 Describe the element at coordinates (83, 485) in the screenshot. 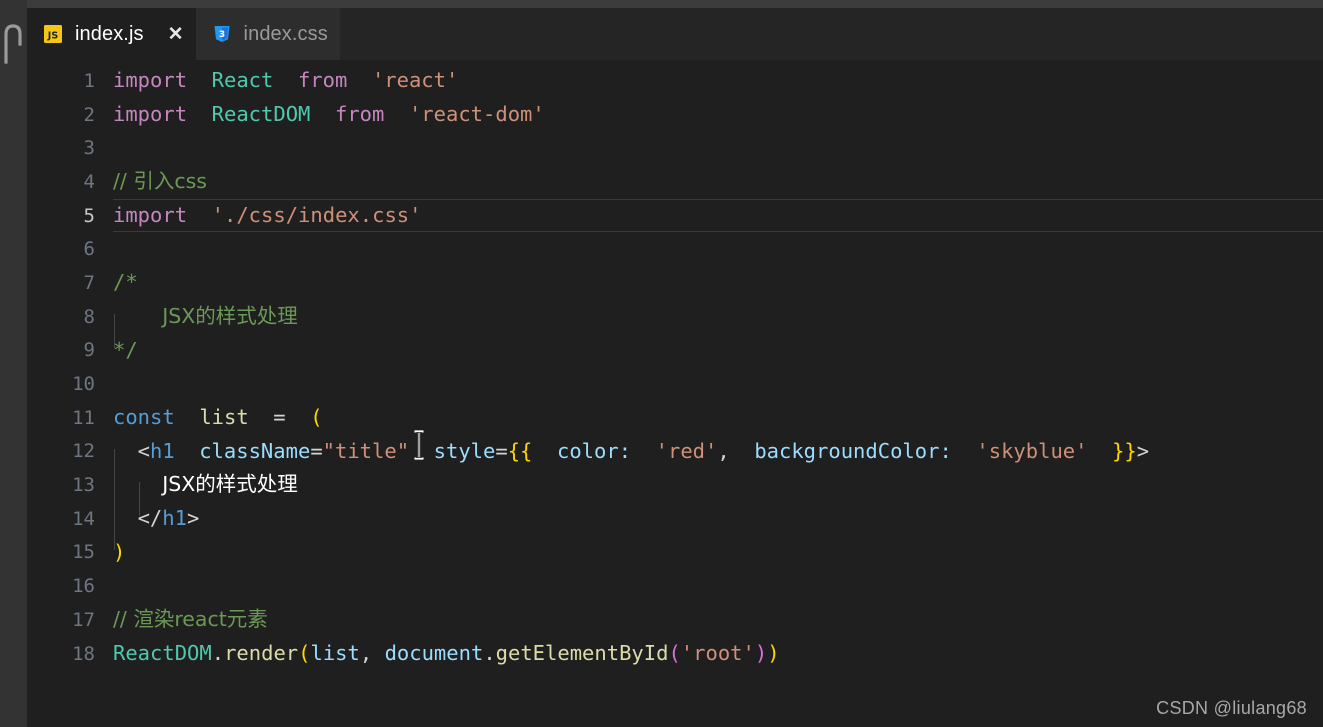

I see `line-number: 13` at that location.